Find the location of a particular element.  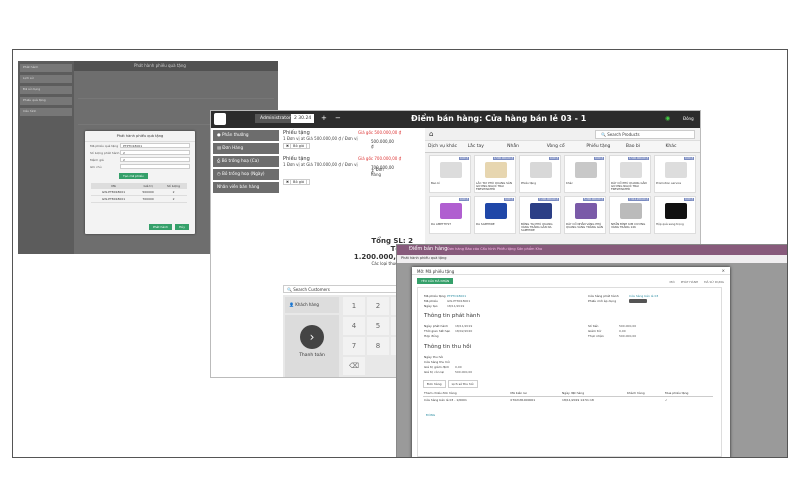

product-card: 0,00 ₫ DA SAPPHIRE is located at coordinates (495, 215).